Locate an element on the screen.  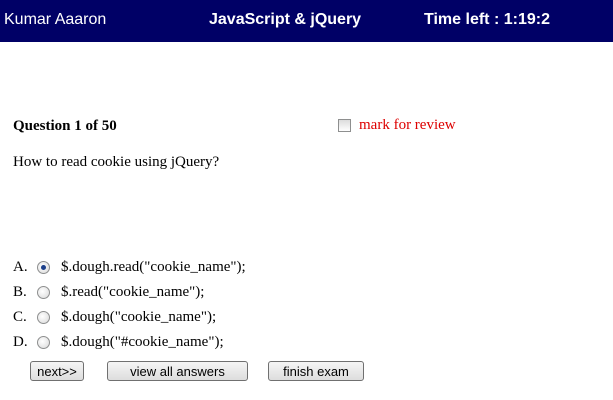
user-name: Kumar Aaaron is located at coordinates (55, 19).